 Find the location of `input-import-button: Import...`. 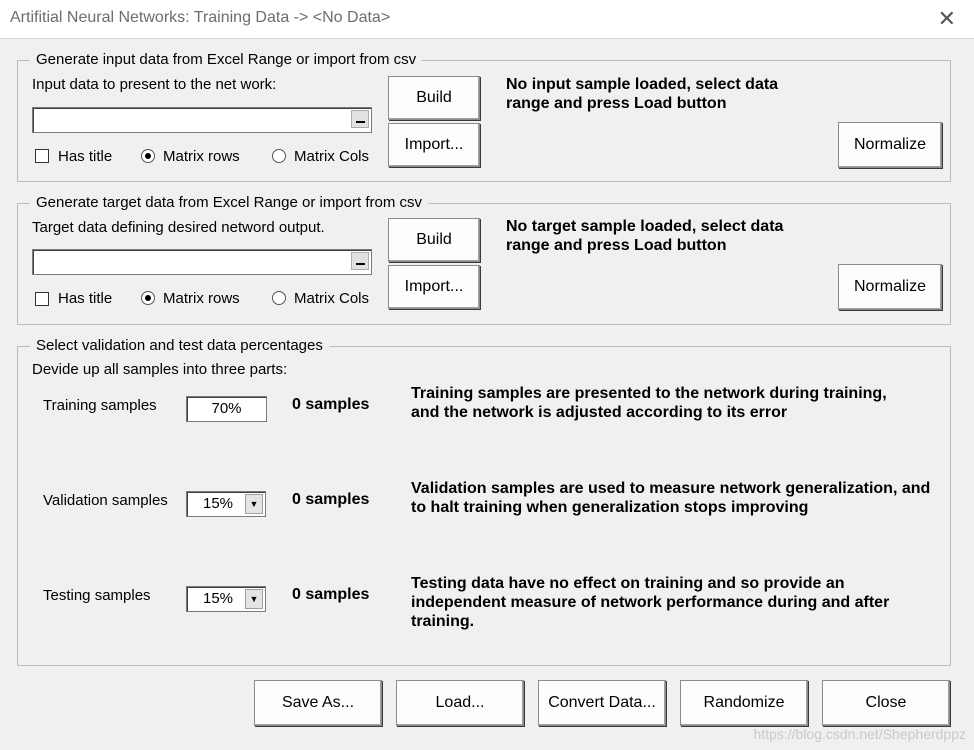

input-import-button: Import... is located at coordinates (434, 145).